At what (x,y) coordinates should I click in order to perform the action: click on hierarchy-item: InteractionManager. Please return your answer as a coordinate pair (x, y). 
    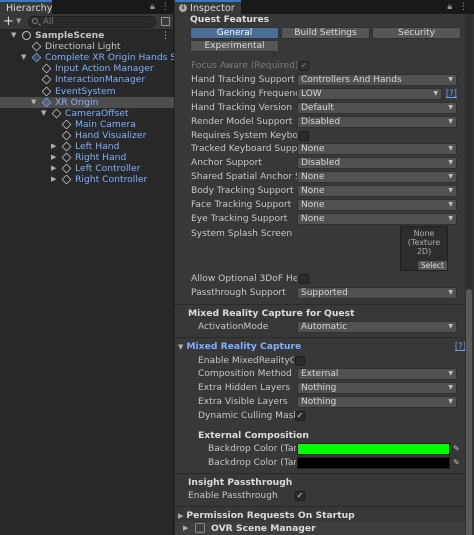
    Looking at the image, I should click on (87, 79).